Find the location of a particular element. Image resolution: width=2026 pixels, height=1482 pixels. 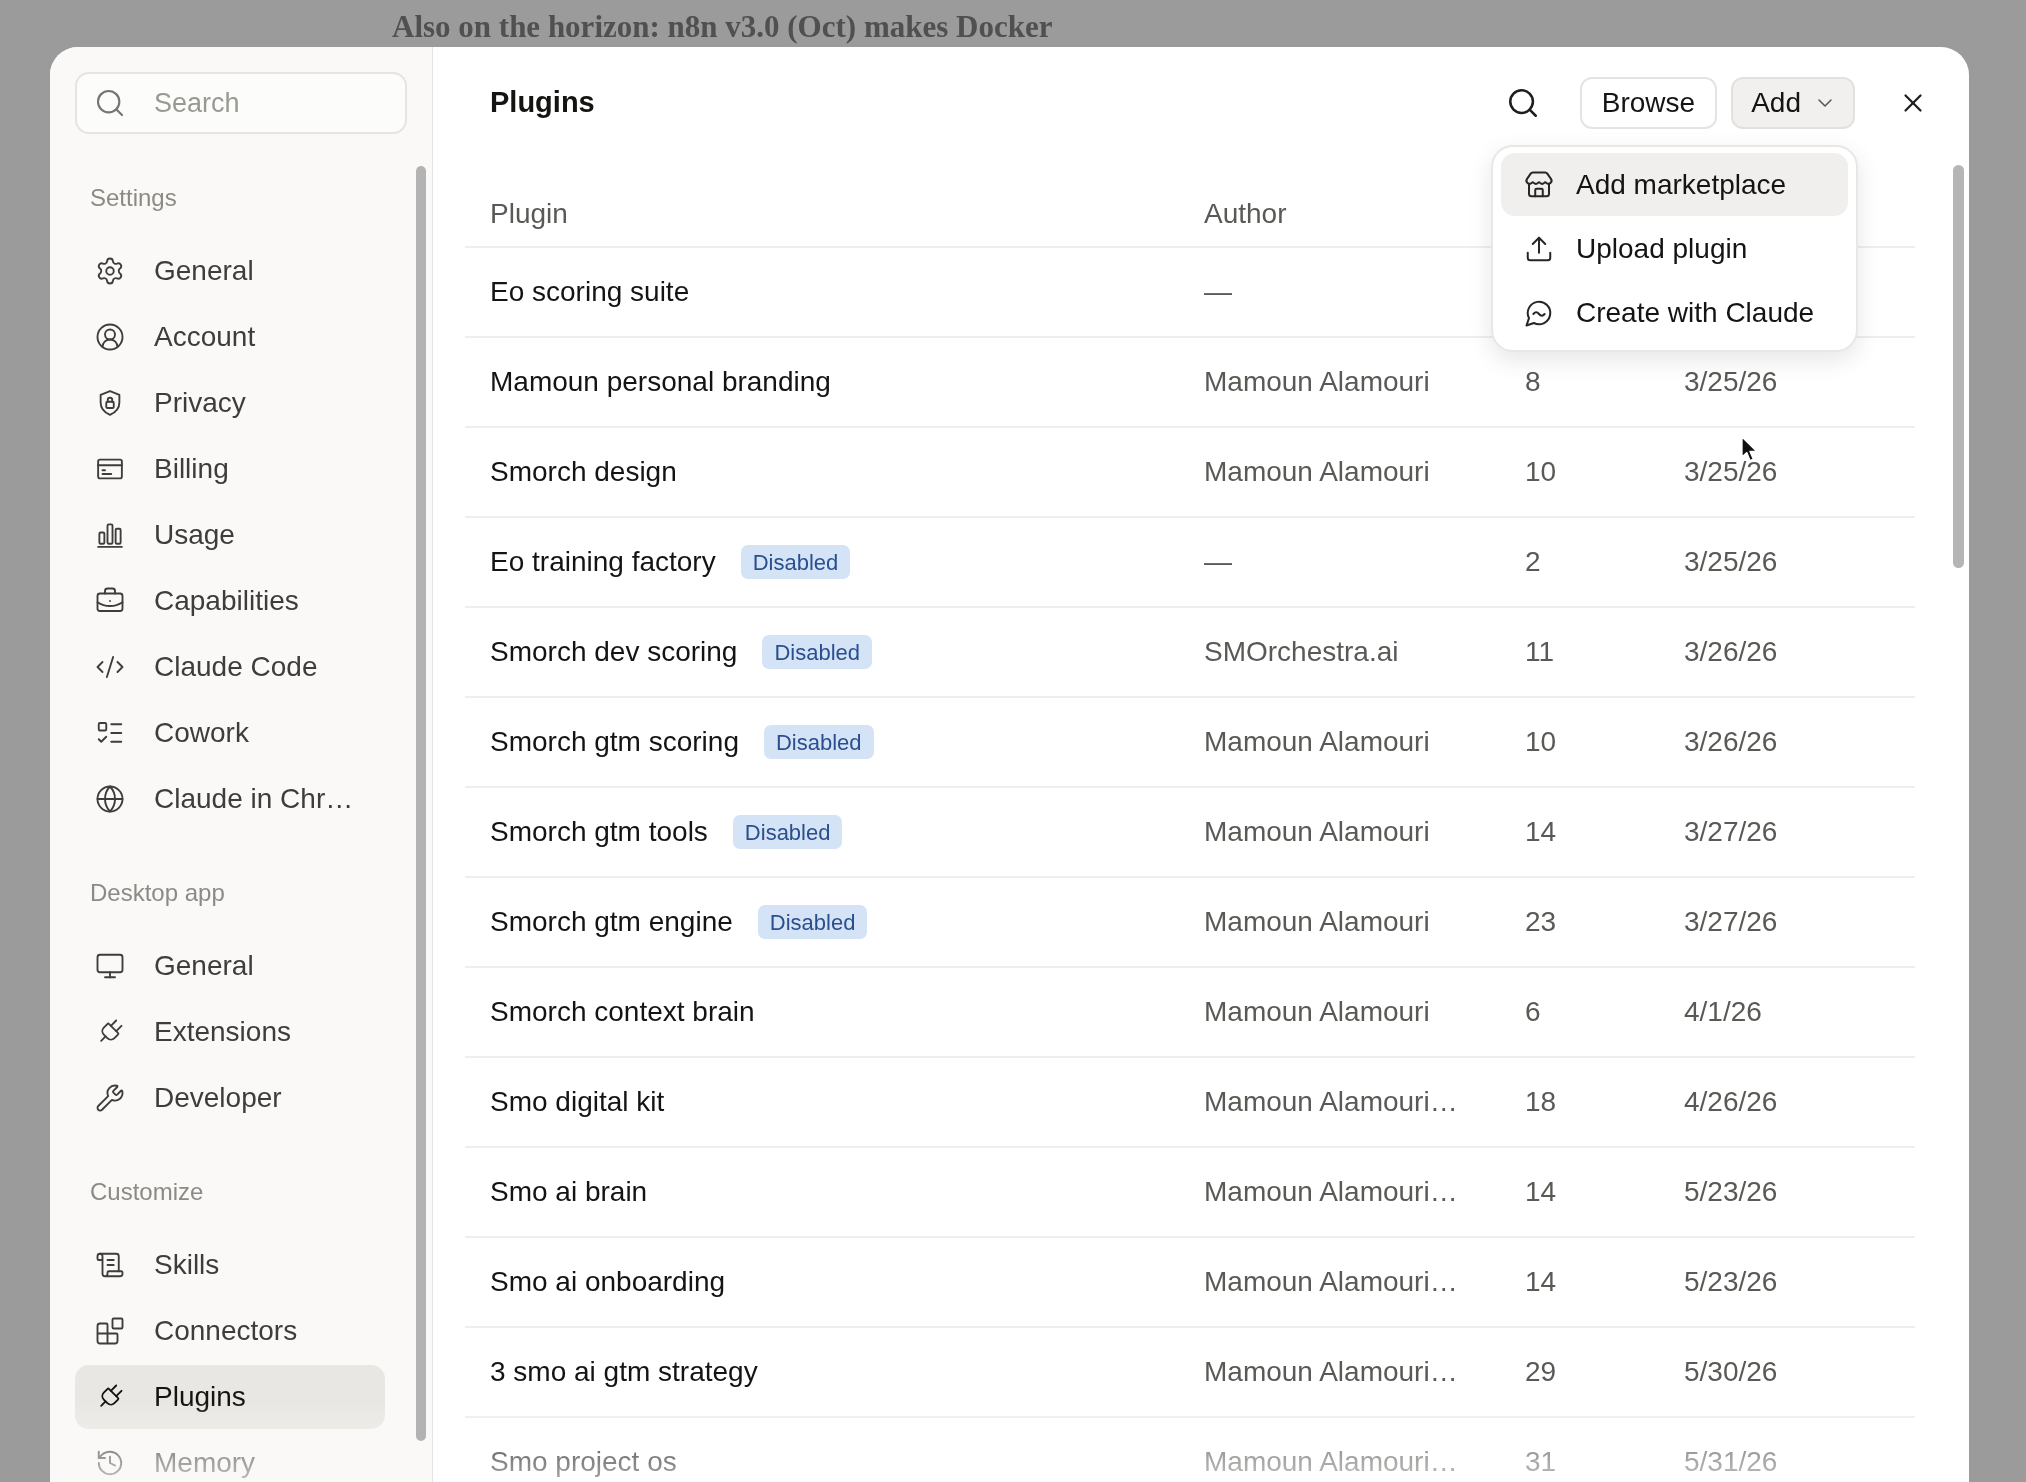

author-name: SMOrchestra.ai is located at coordinates (1301, 652).